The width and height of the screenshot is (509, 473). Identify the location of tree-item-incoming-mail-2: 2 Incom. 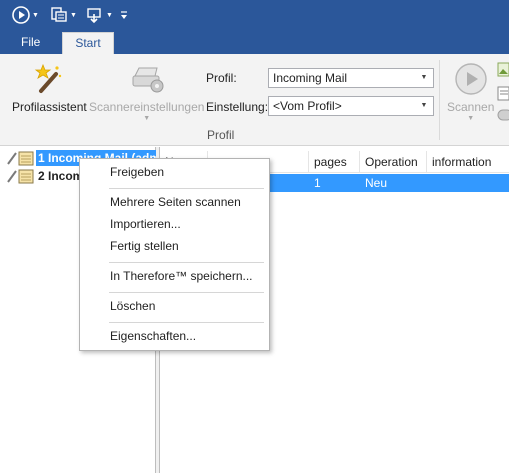
(45, 176).